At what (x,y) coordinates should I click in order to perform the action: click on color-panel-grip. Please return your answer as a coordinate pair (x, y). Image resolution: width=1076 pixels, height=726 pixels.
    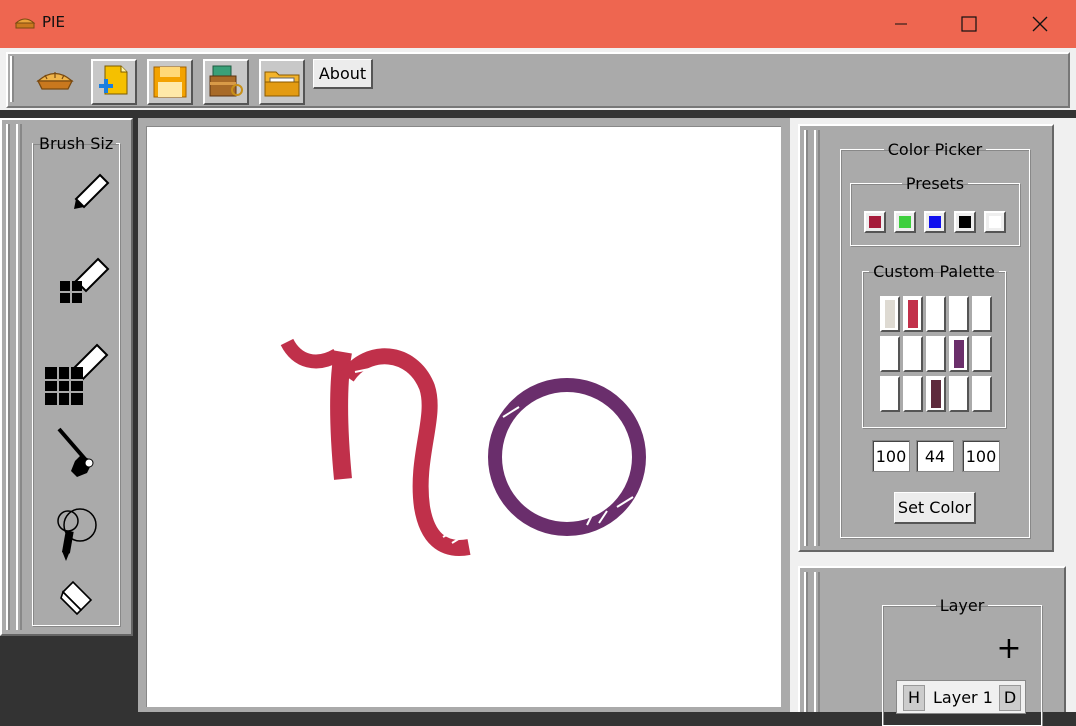
    Looking at the image, I should click on (806, 338).